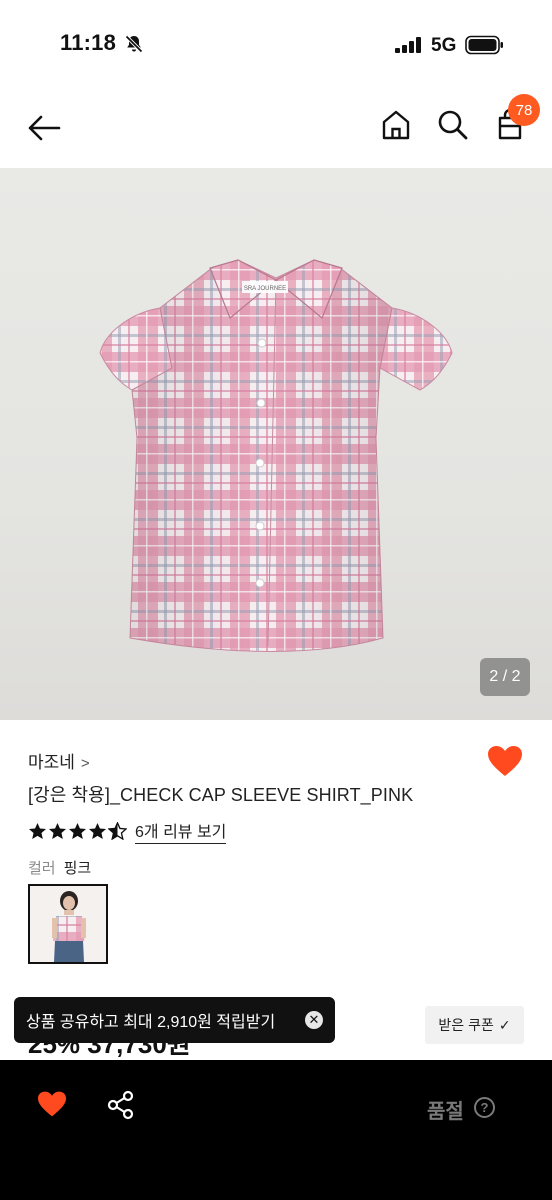  I want to click on bottom-action-bar: 품절 ?, so click(276, 1130).